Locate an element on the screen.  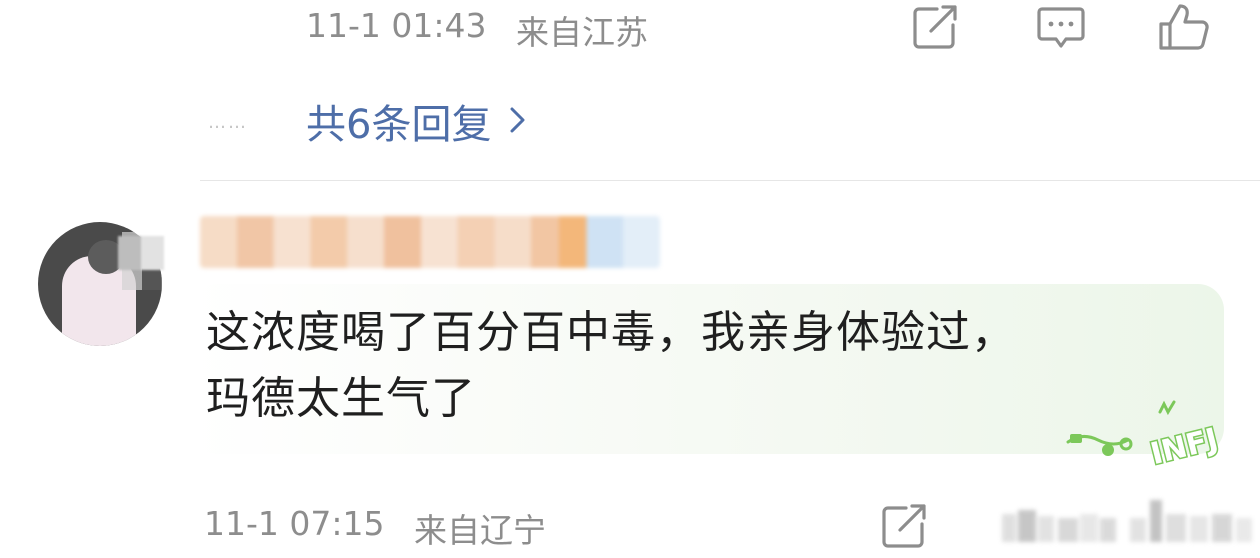
infj-decoration: INFJ is located at coordinates (1154, 436).